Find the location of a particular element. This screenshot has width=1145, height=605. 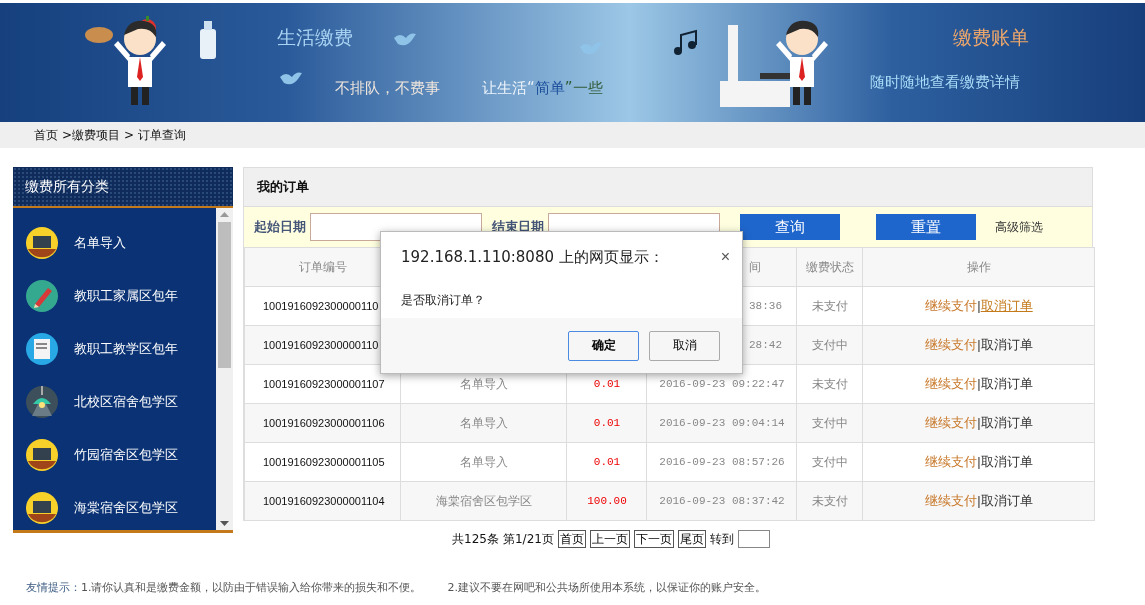

sidebar-item: 海棠宿舍区包学区 is located at coordinates (114, 507).